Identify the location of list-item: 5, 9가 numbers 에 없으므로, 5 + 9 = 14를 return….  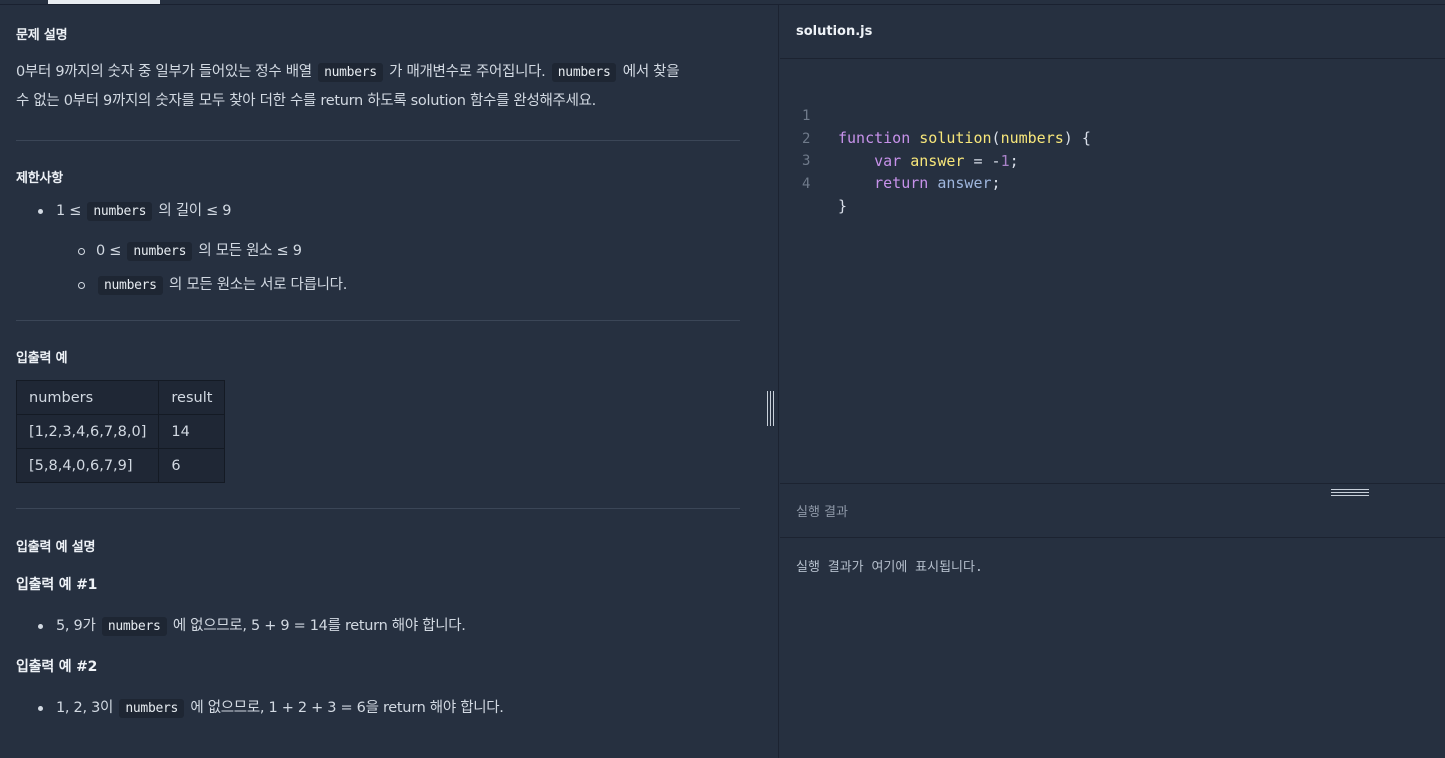
(376, 626).